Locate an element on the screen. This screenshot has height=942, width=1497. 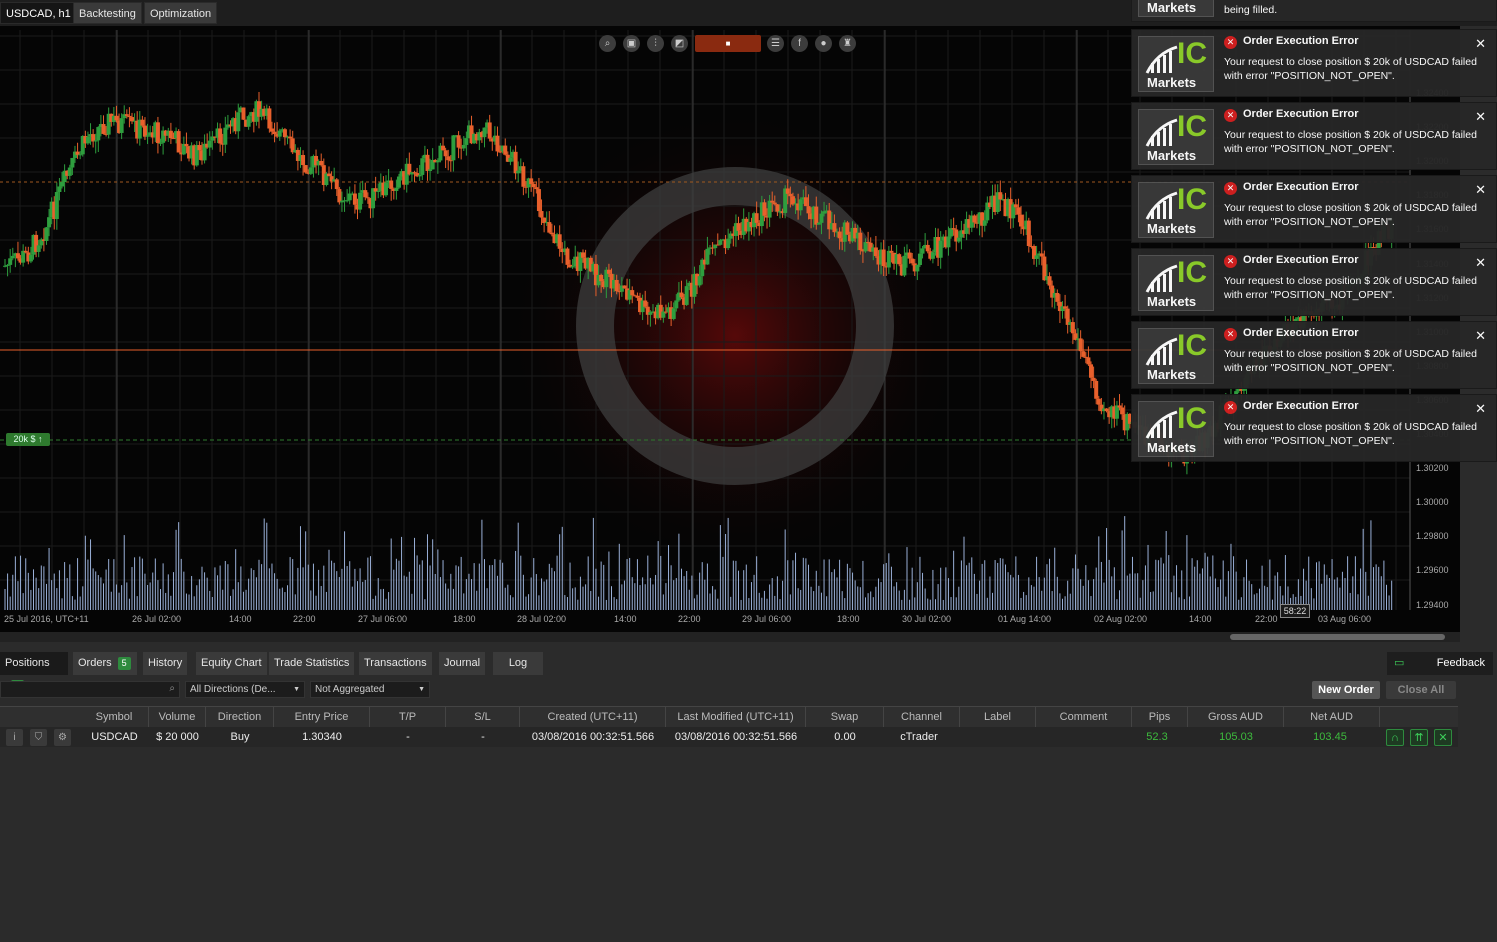
tab-history: History is located at coordinates (165, 663).